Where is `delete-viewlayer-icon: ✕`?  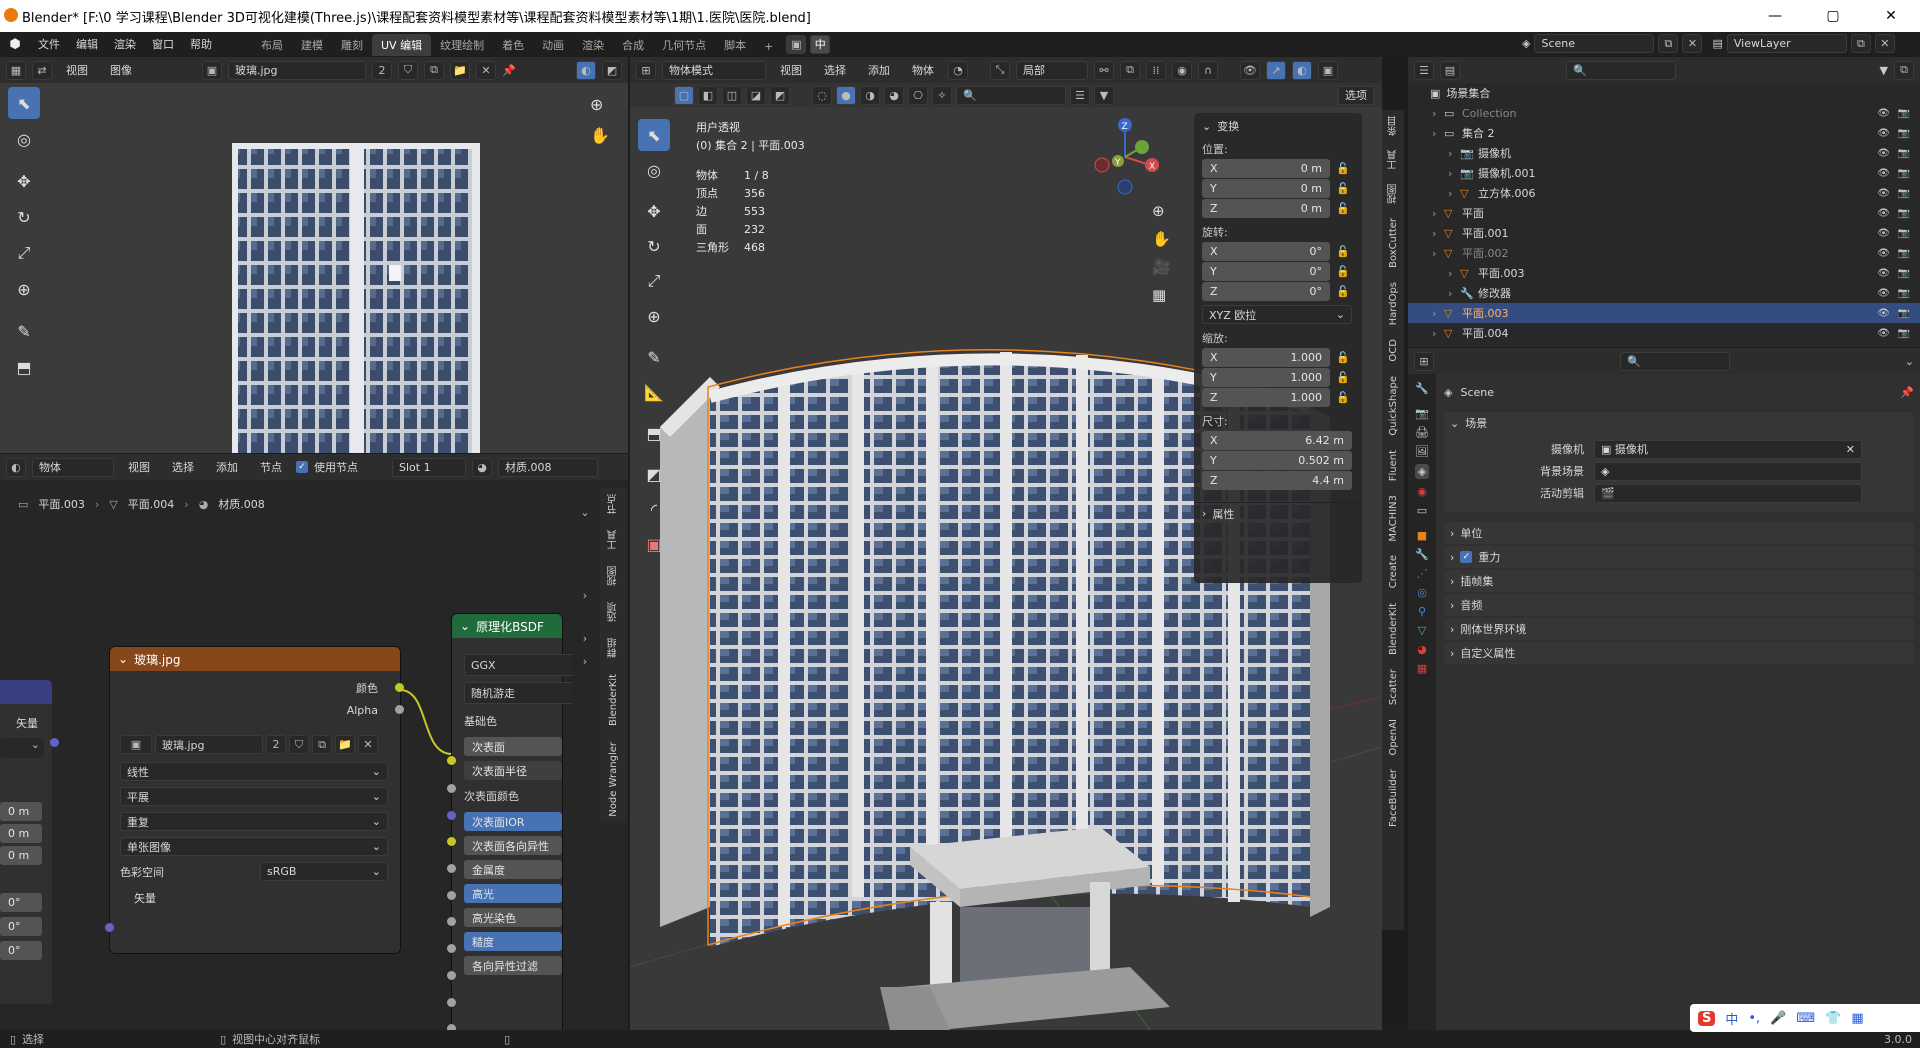 delete-viewlayer-icon: ✕ is located at coordinates (1884, 43).